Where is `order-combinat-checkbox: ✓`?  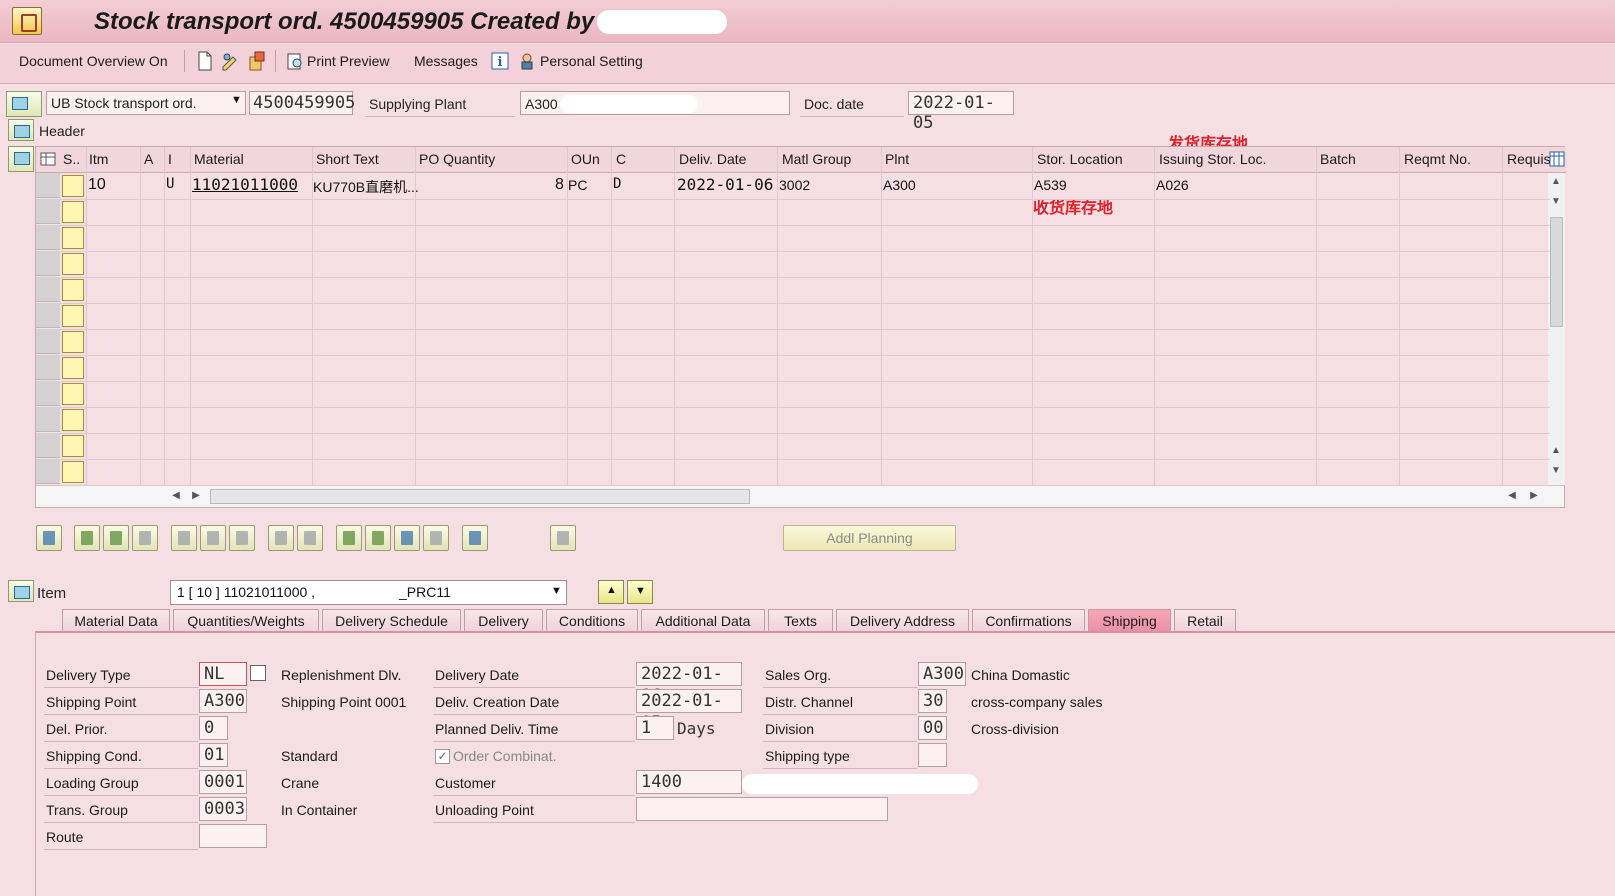
order-combinat-checkbox: ✓ is located at coordinates (442, 756).